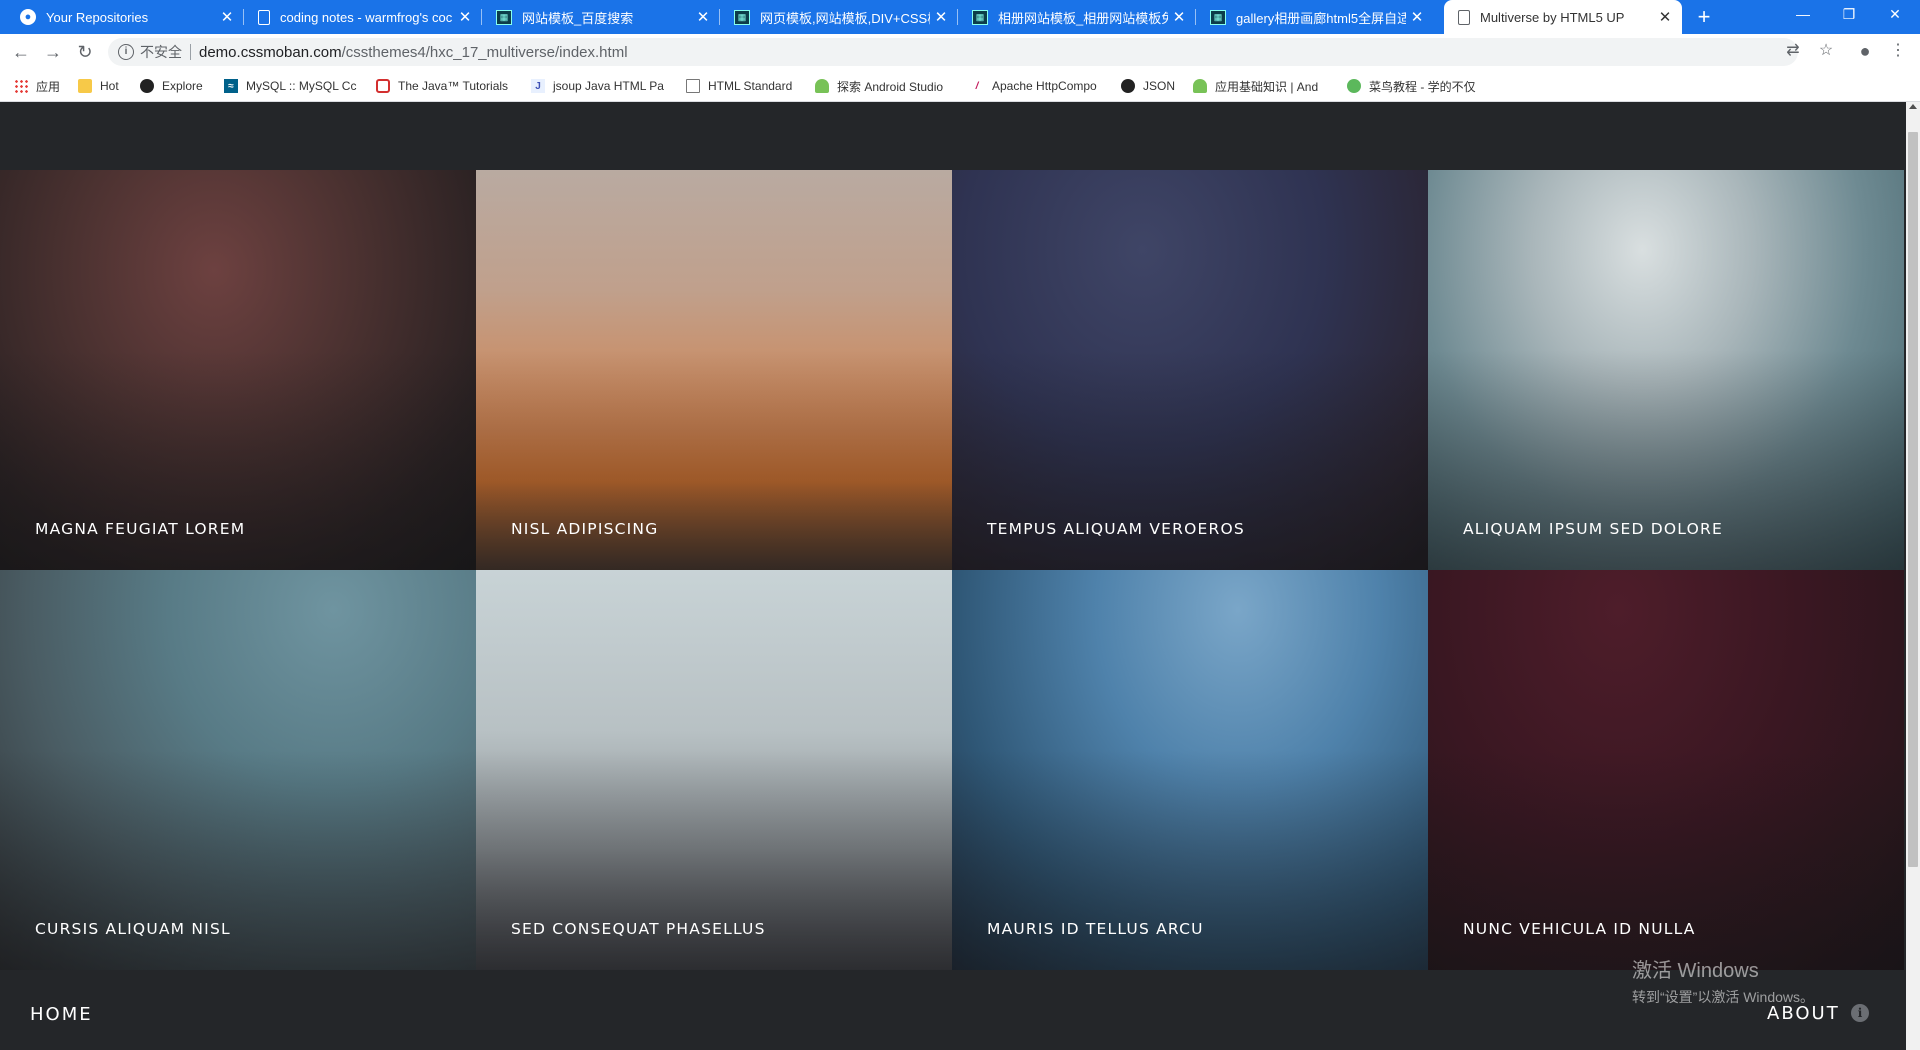  What do you see at coordinates (1190, 370) in the screenshot?
I see `gallery-item: TEMPUS ALIQUAM VEROEROS` at bounding box center [1190, 370].